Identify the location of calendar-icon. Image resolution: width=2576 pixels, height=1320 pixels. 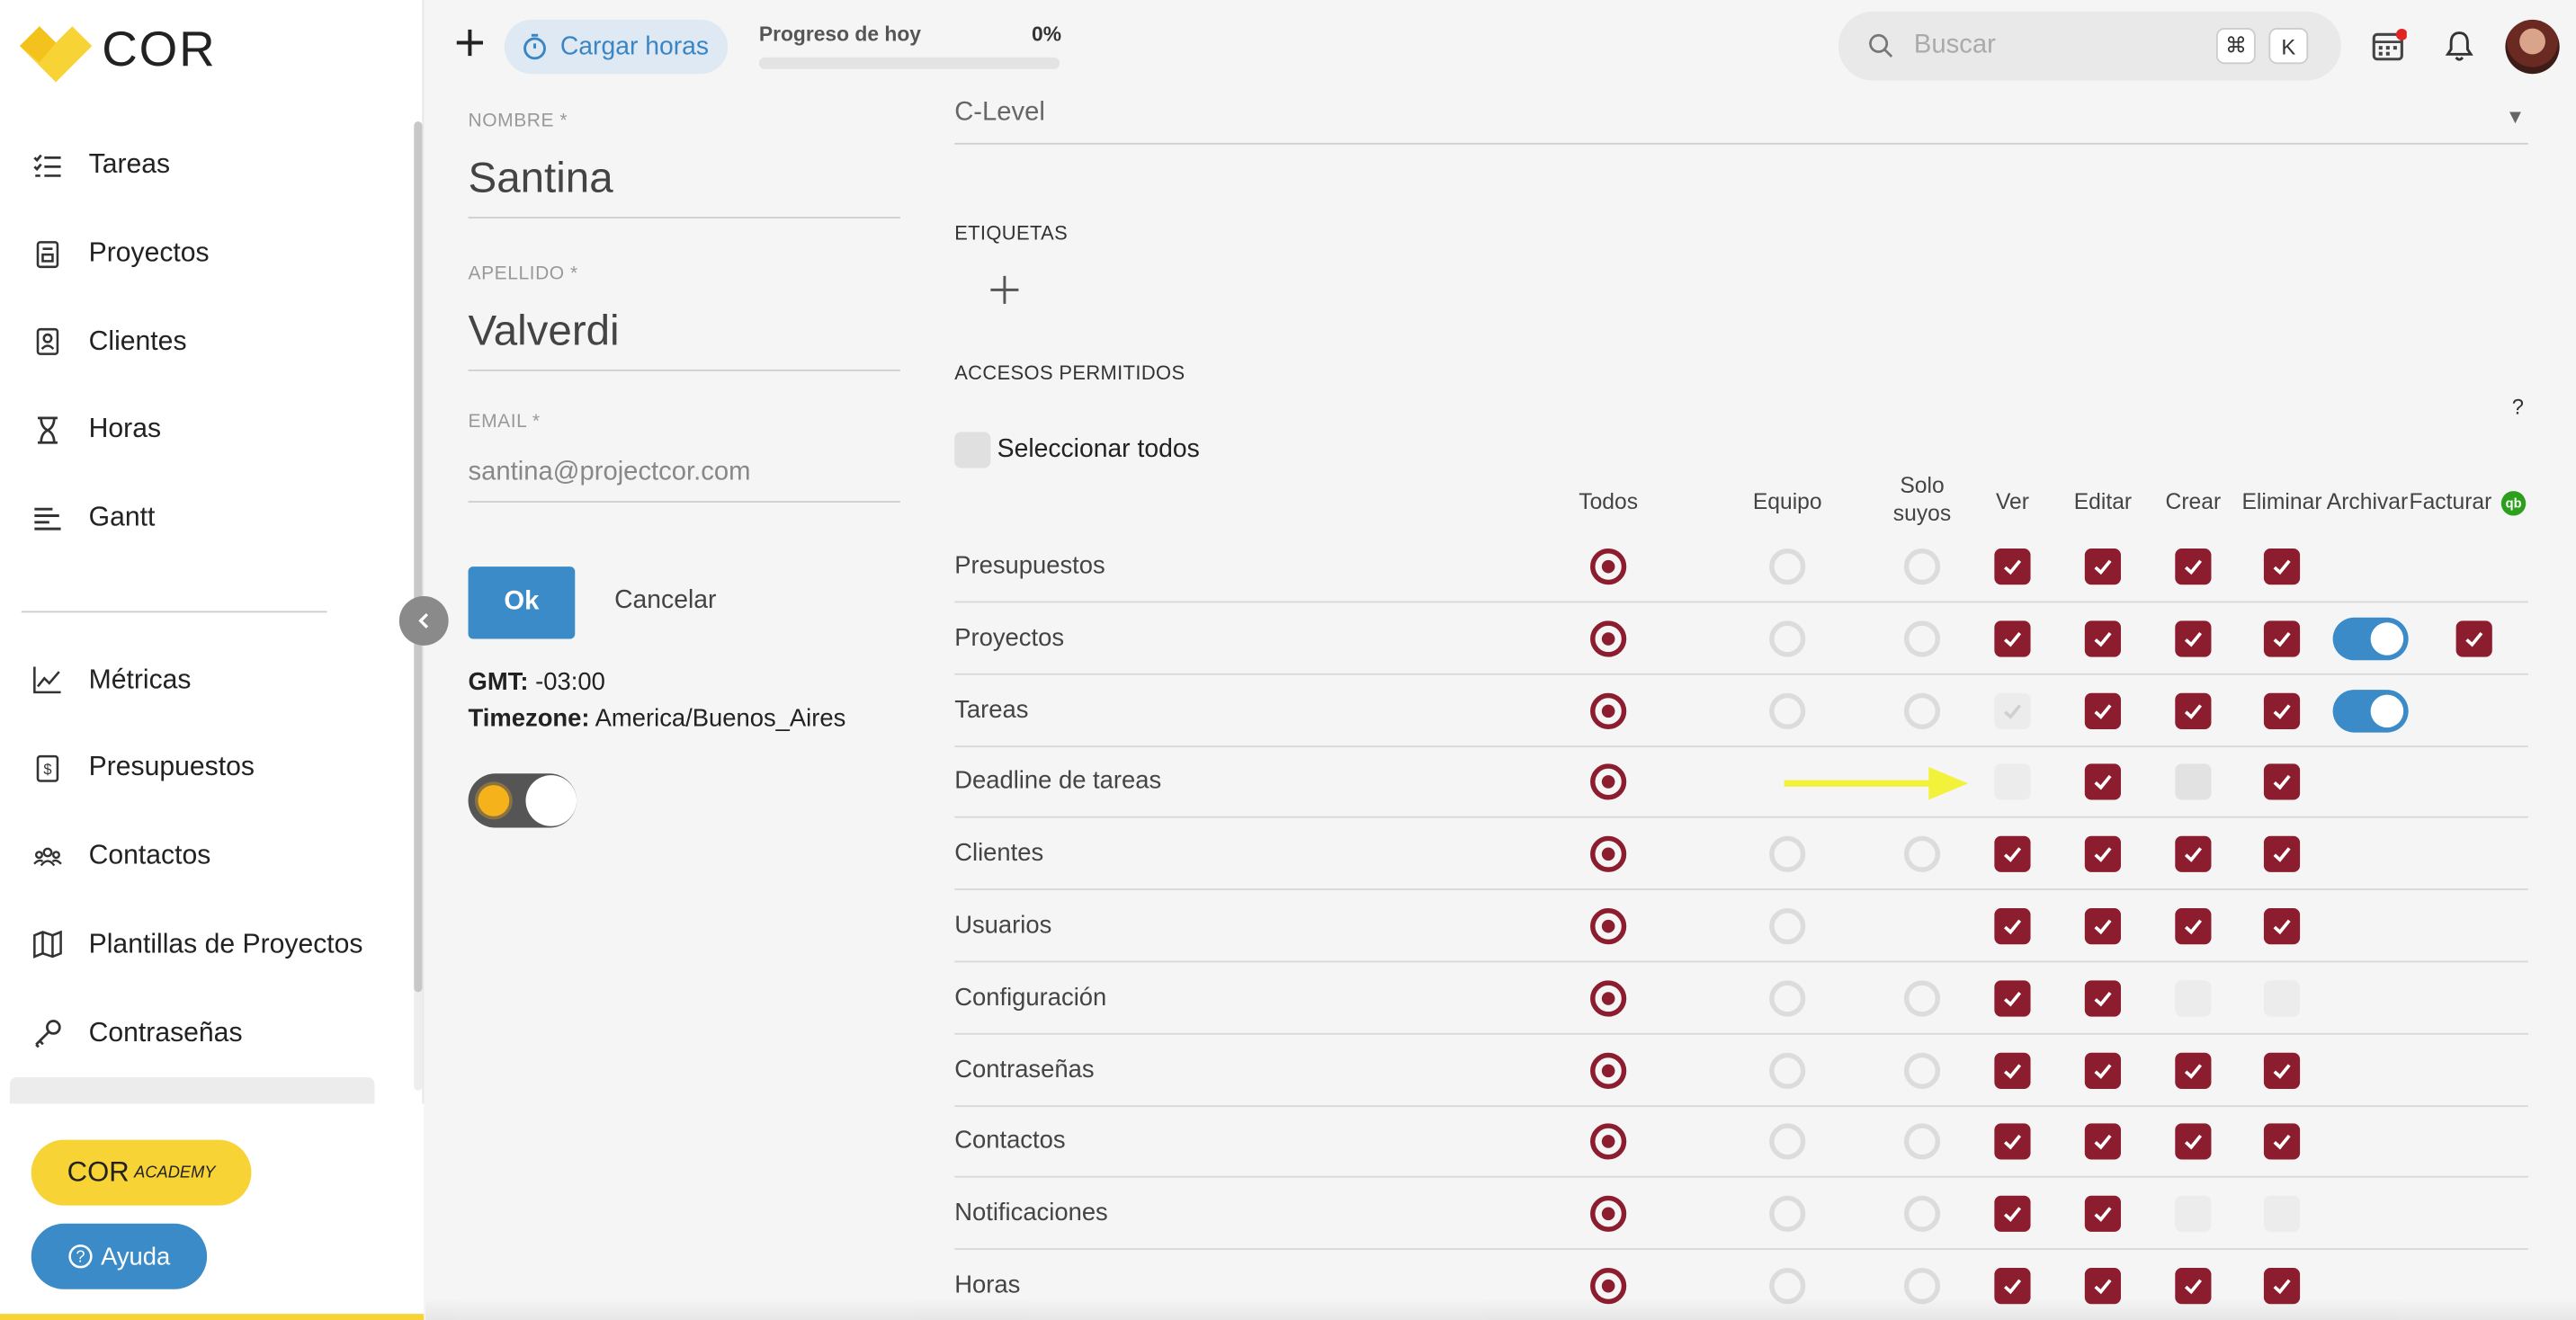
(2389, 46).